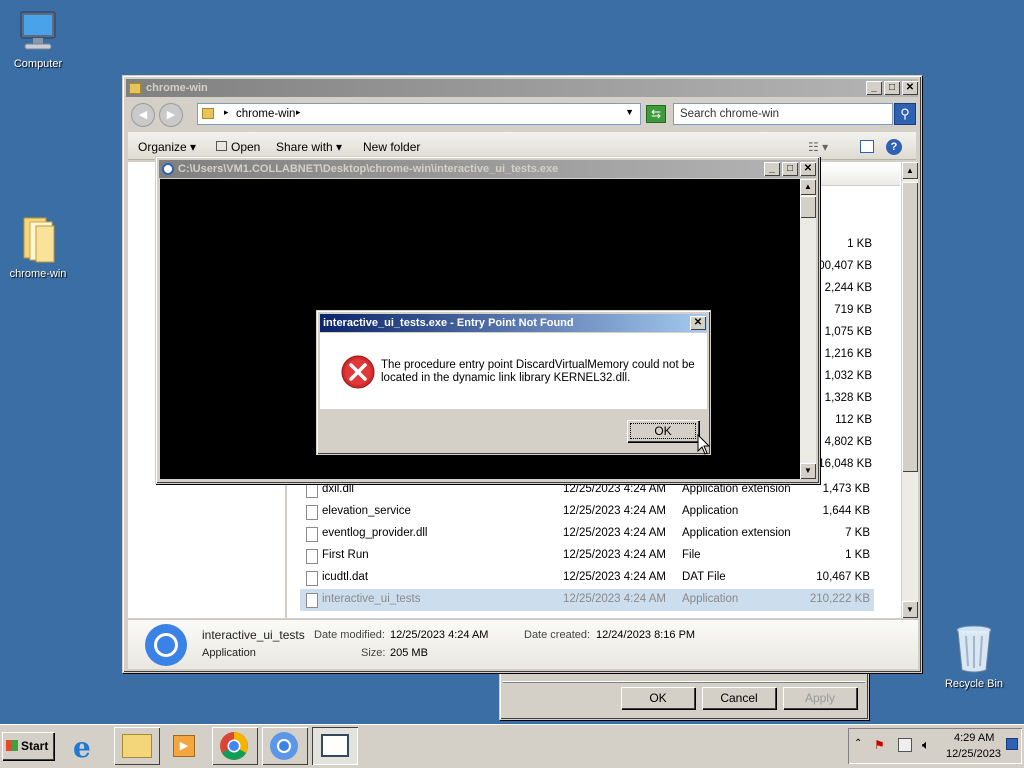 The height and width of the screenshot is (768, 1024). What do you see at coordinates (226, 112) in the screenshot?
I see `breadcrumb-chevron-icon: ▸` at bounding box center [226, 112].